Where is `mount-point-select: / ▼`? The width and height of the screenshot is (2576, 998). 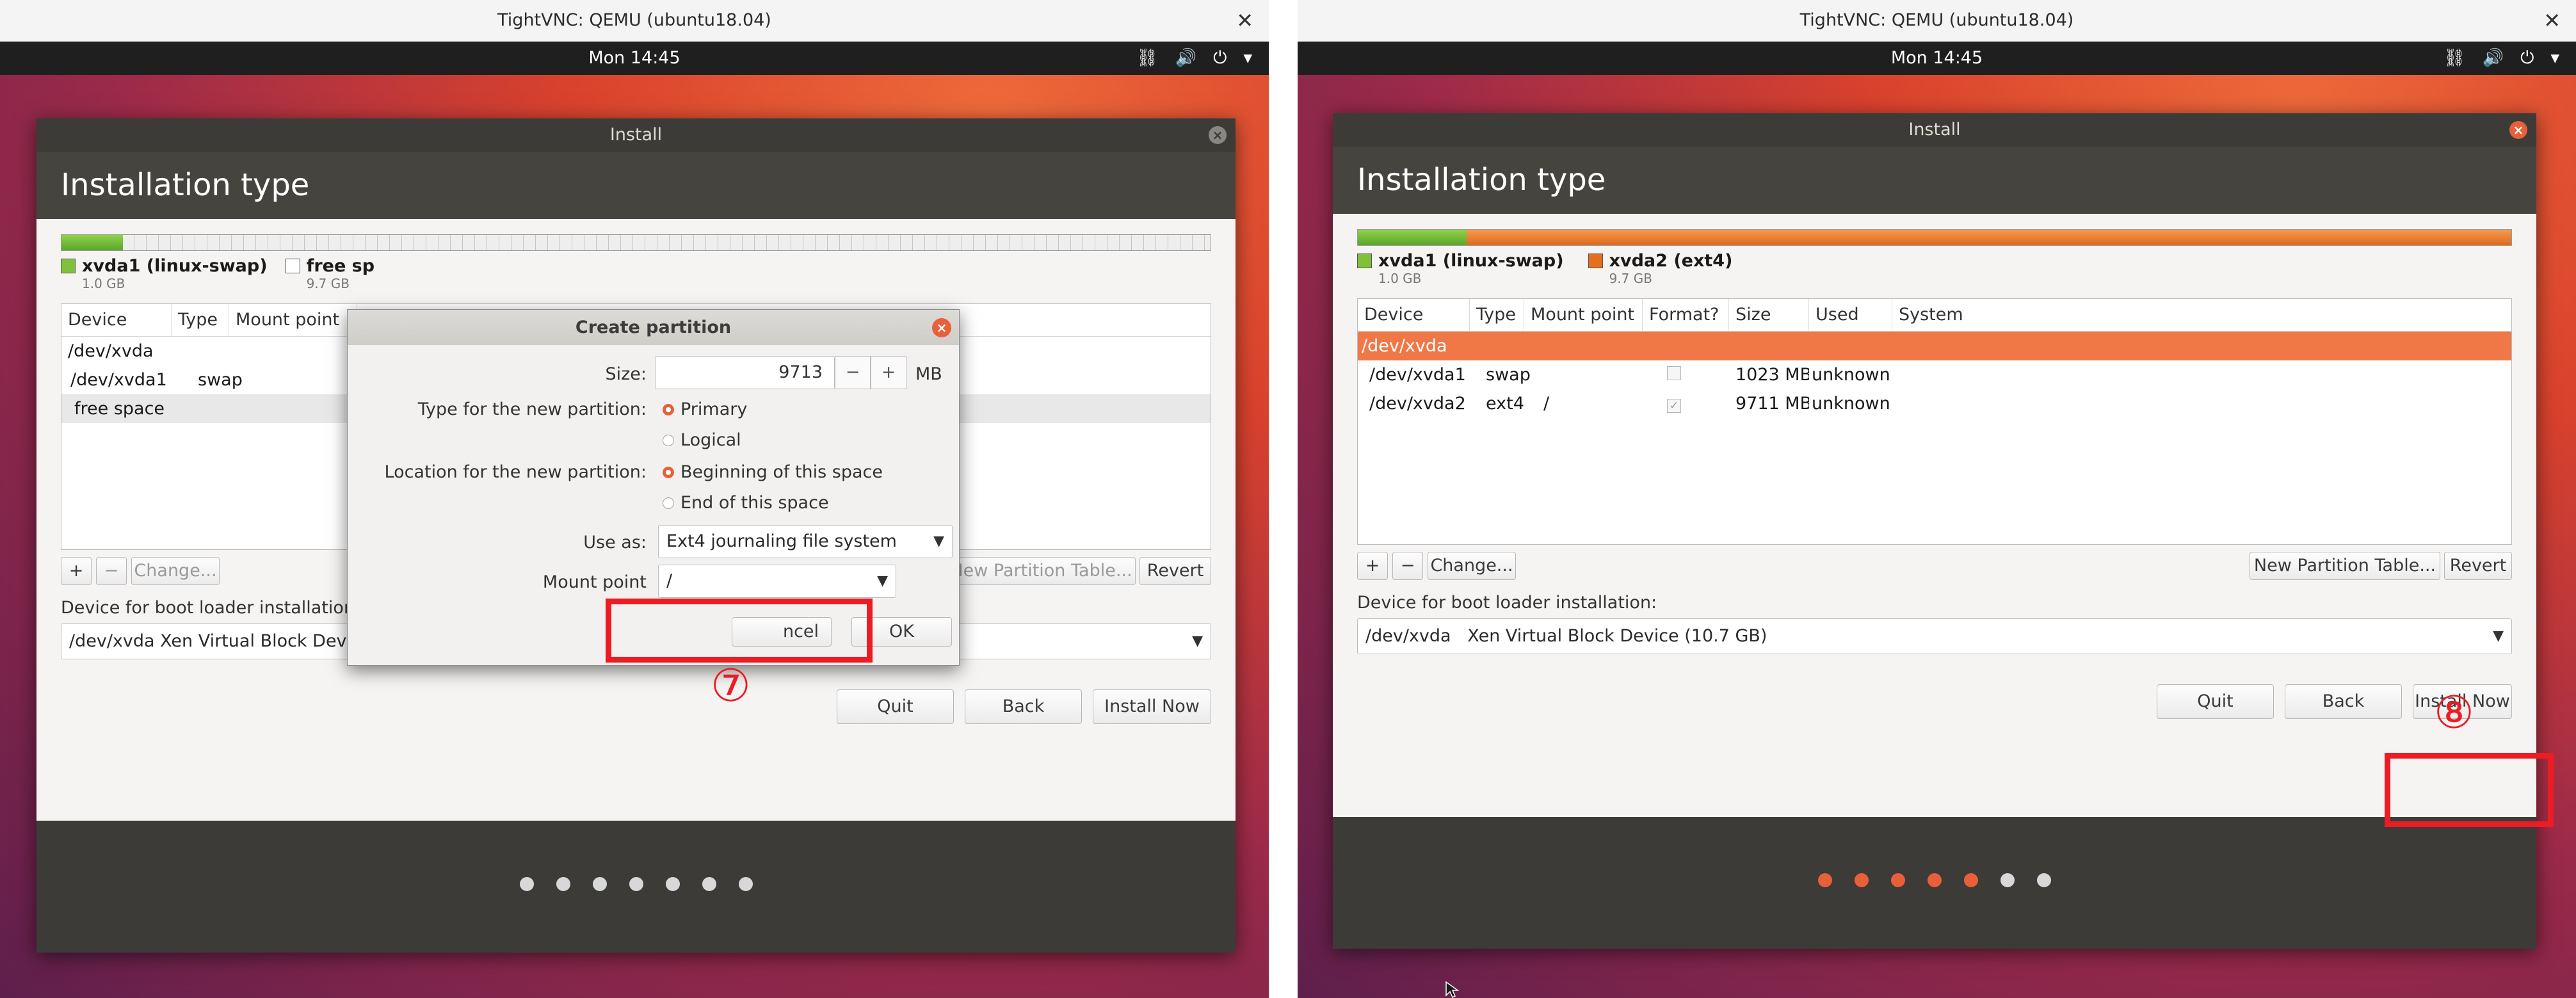 mount-point-select: / ▼ is located at coordinates (777, 581).